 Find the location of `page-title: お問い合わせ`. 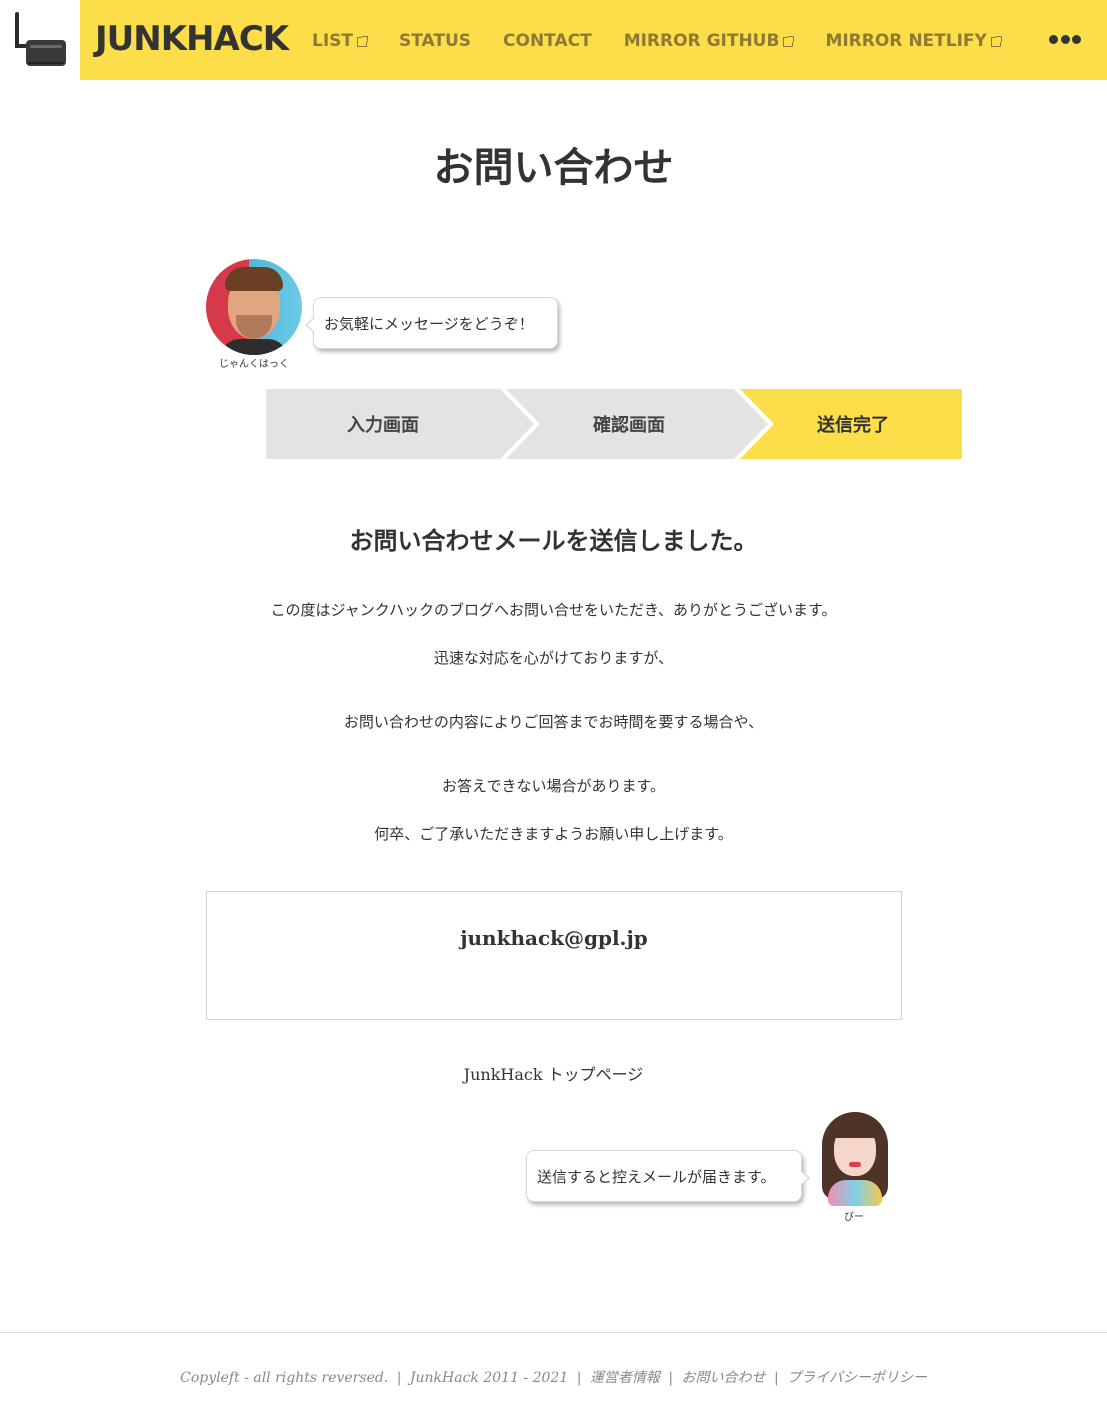

page-title: お問い合わせ is located at coordinates (553, 168).